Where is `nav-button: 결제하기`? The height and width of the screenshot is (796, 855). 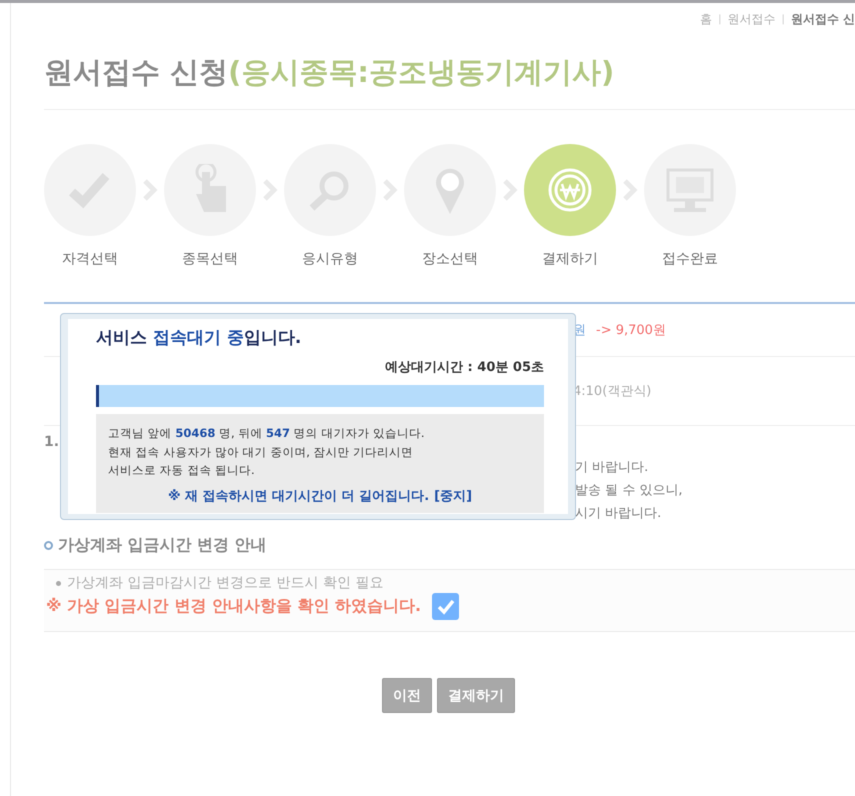 nav-button: 결제하기 is located at coordinates (476, 695).